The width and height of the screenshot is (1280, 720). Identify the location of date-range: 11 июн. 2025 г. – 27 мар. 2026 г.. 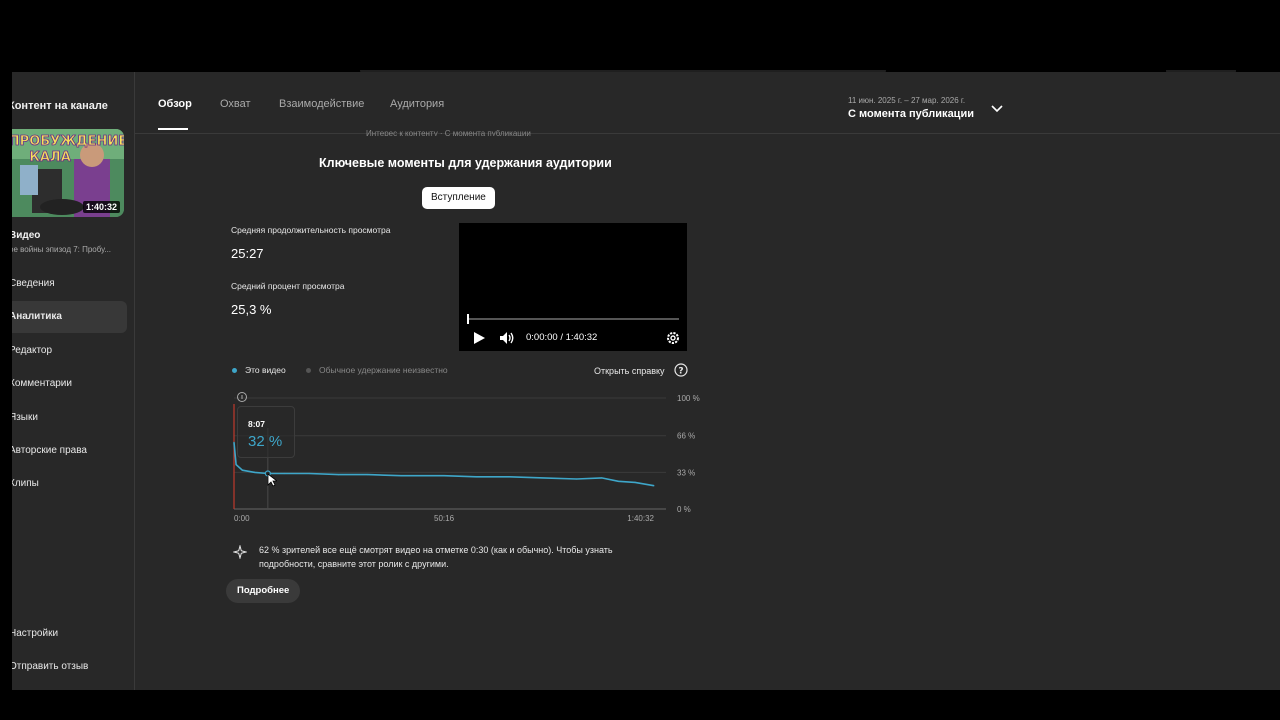
(906, 100).